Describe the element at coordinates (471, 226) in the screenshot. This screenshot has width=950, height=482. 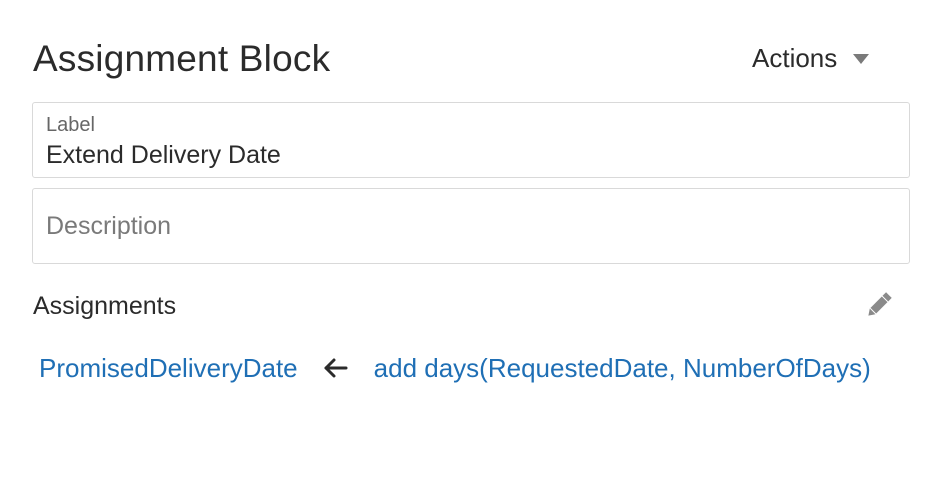
I see `description-field: Description` at that location.